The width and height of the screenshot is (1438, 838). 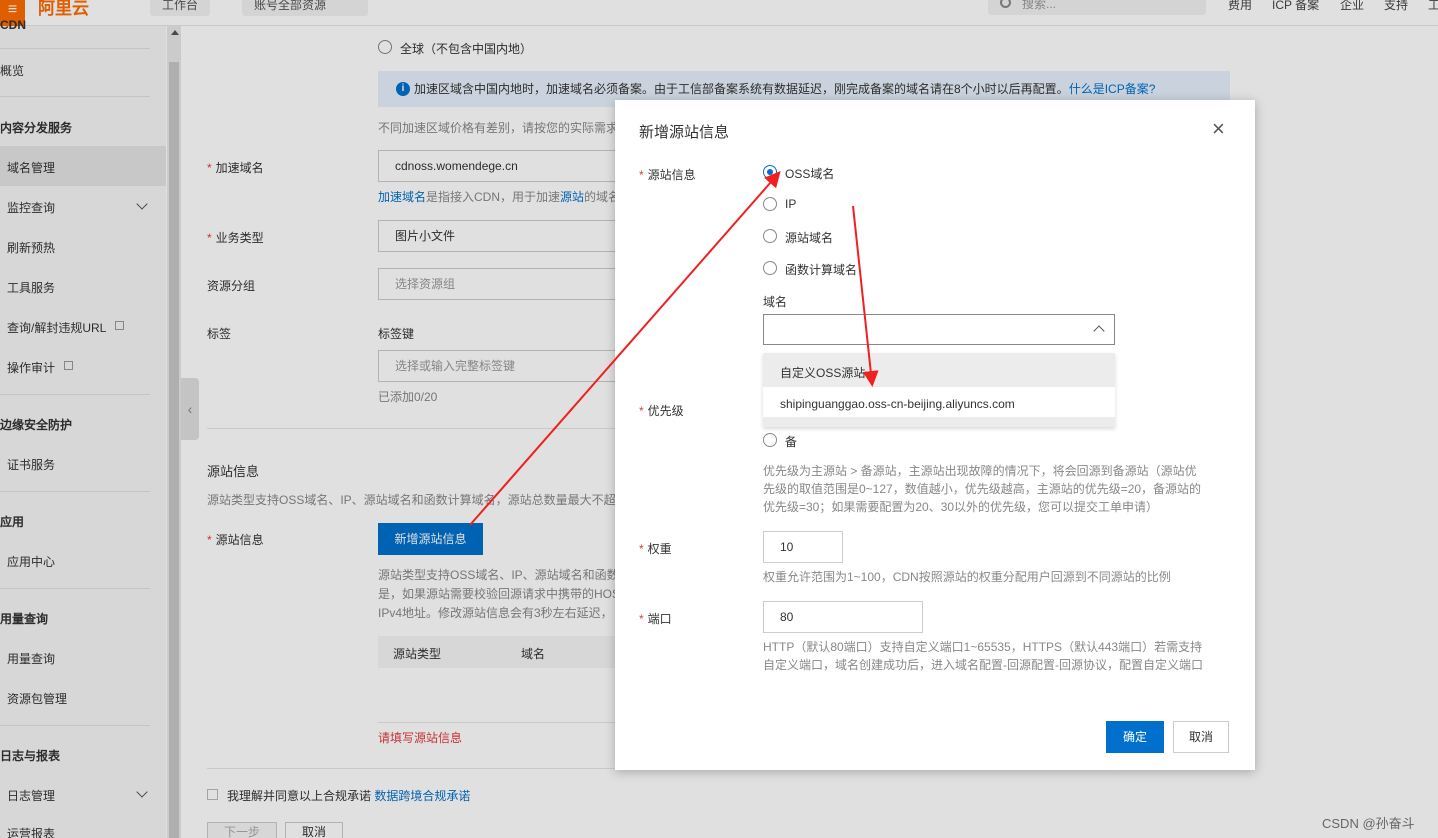 I want to click on annotation-arrow-to-oss-option, so click(x=625, y=348).